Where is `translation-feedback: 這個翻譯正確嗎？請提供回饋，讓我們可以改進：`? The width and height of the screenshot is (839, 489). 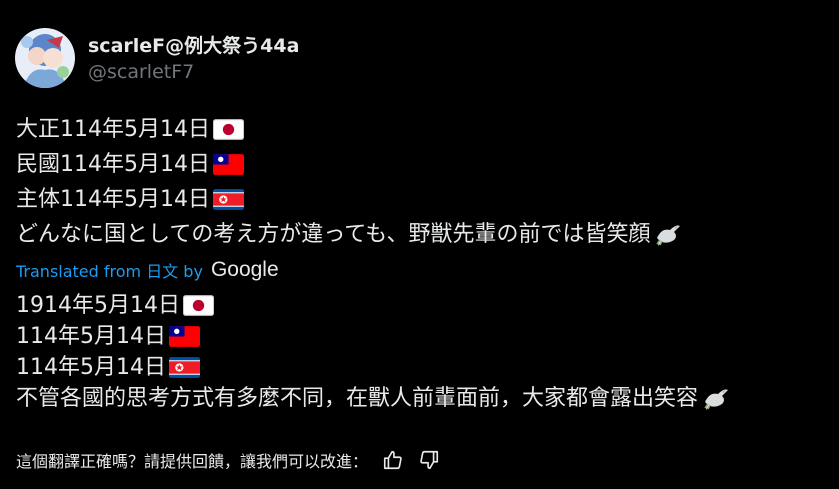 translation-feedback: 這個翻譯正確嗎？請提供回饋，讓我們可以改進： is located at coordinates (228, 460).